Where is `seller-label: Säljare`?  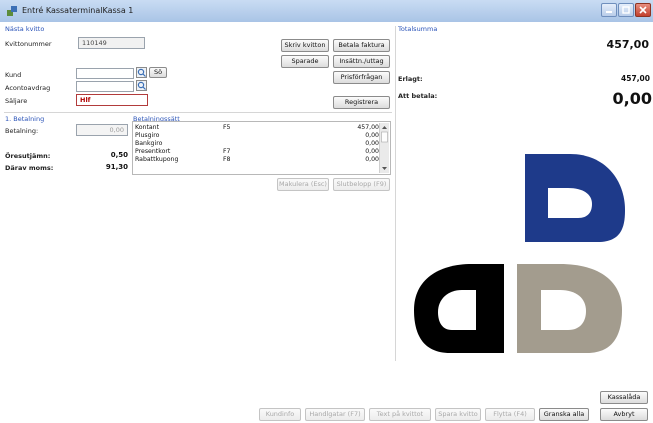
seller-label: Säljare is located at coordinates (16, 101).